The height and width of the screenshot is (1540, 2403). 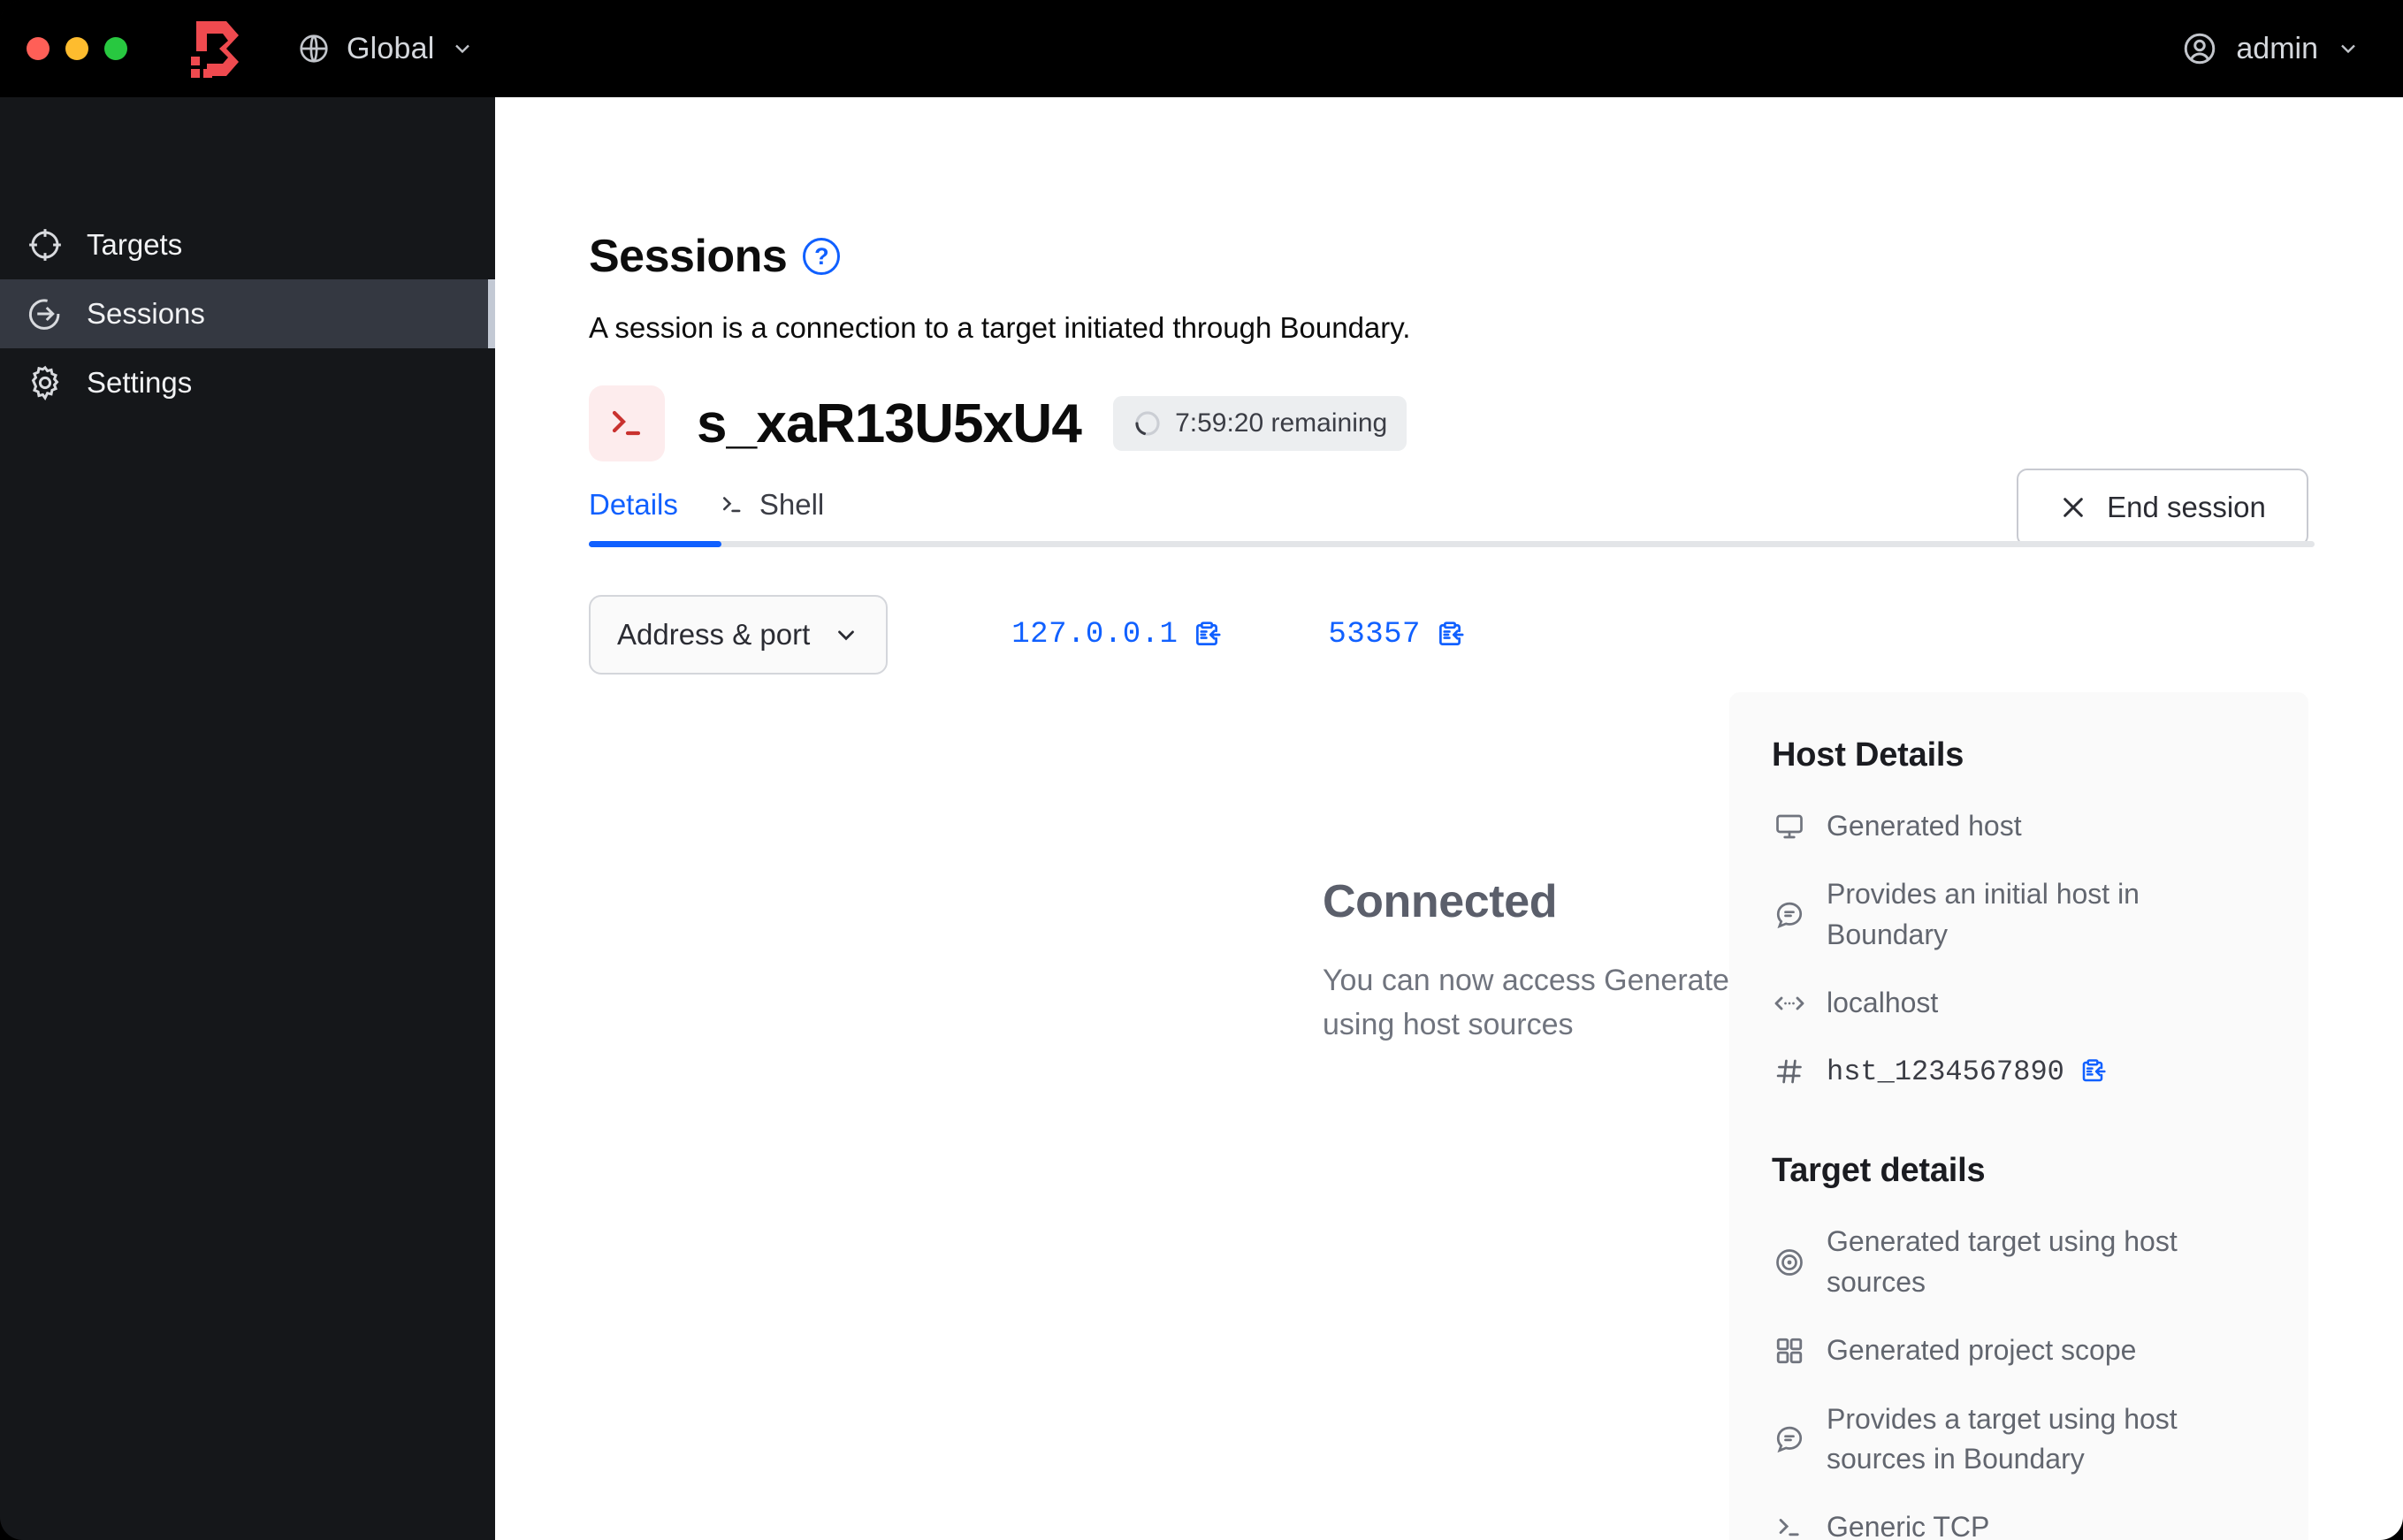 What do you see at coordinates (2002, 1262) in the screenshot?
I see `list-item-label: Generated target using host sources` at bounding box center [2002, 1262].